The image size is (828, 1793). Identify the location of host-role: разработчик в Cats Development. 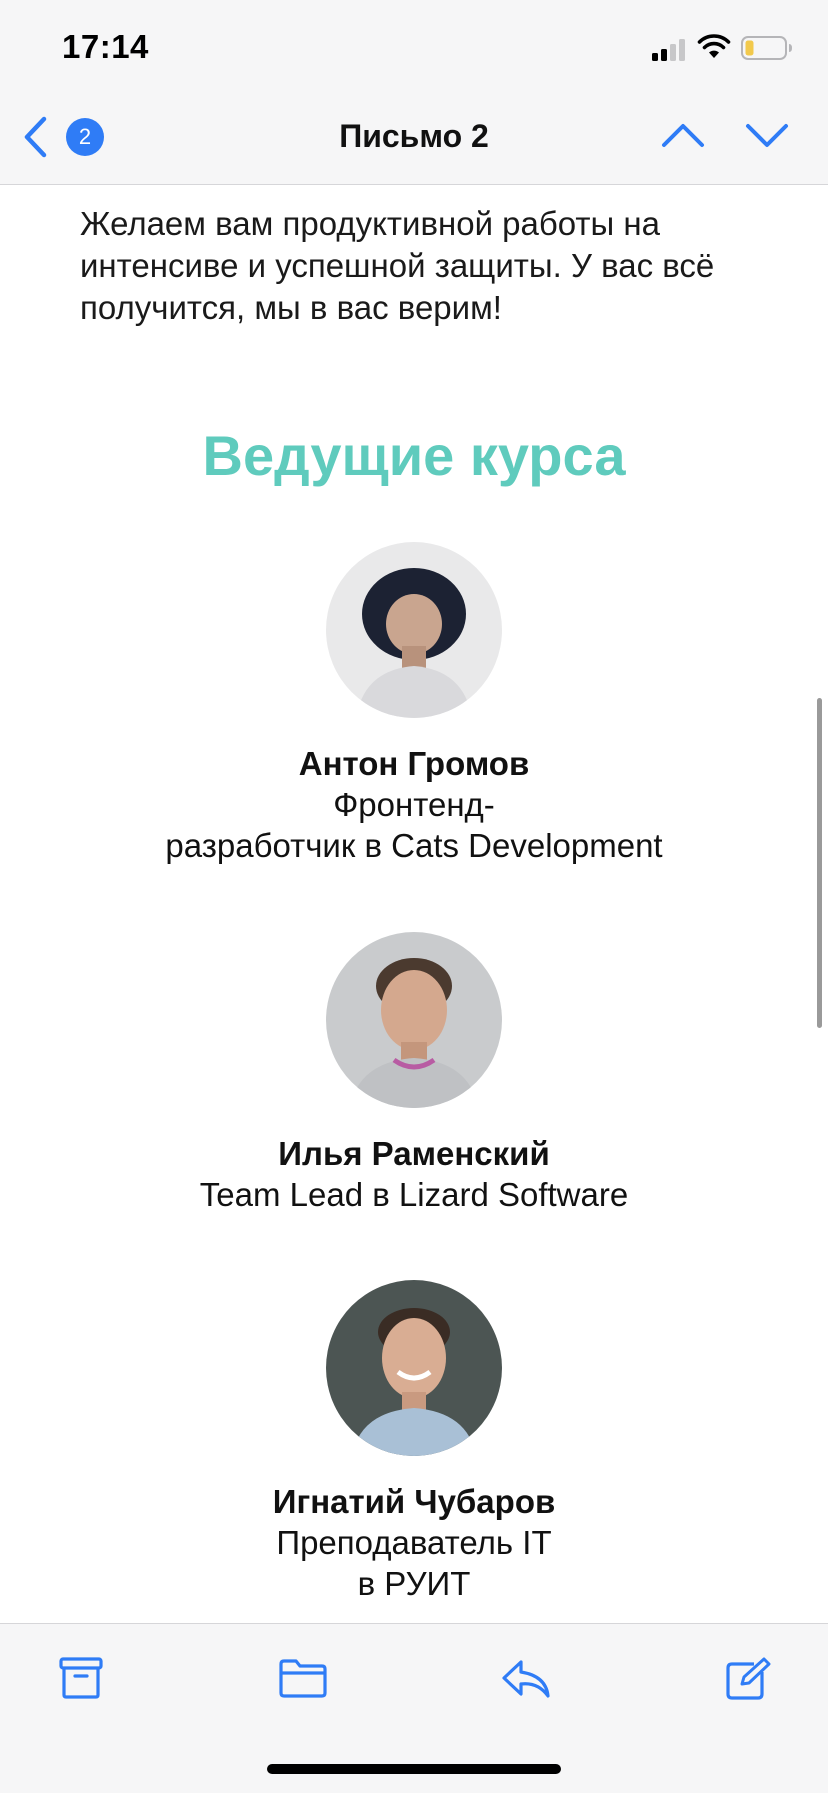
(414, 845).